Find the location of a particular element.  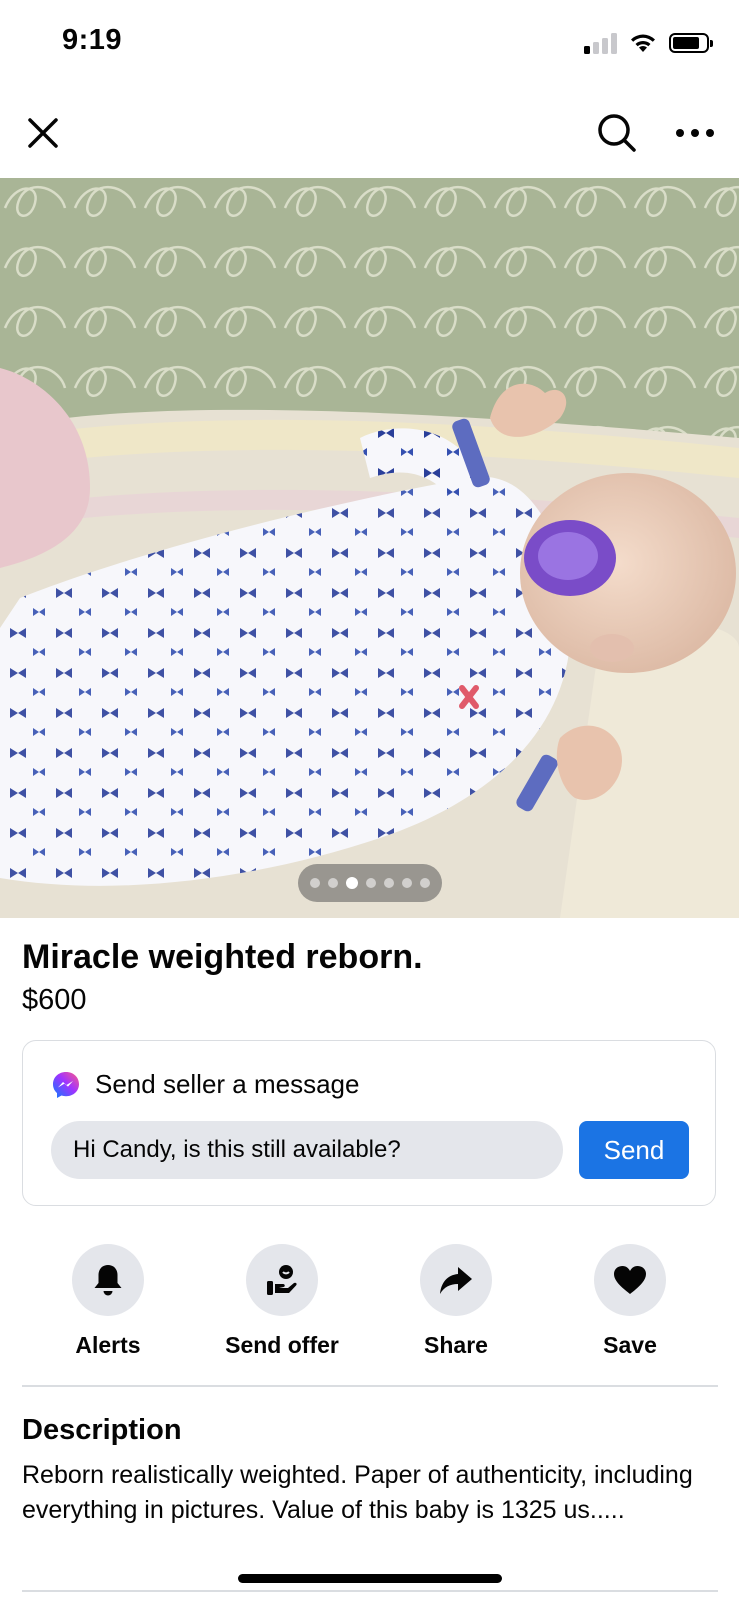

message-input is located at coordinates (307, 1150).